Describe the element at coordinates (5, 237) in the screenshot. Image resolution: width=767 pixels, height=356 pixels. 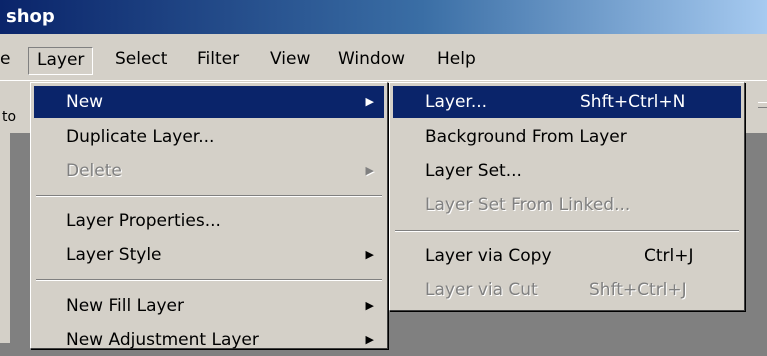
I see `left-panel` at that location.